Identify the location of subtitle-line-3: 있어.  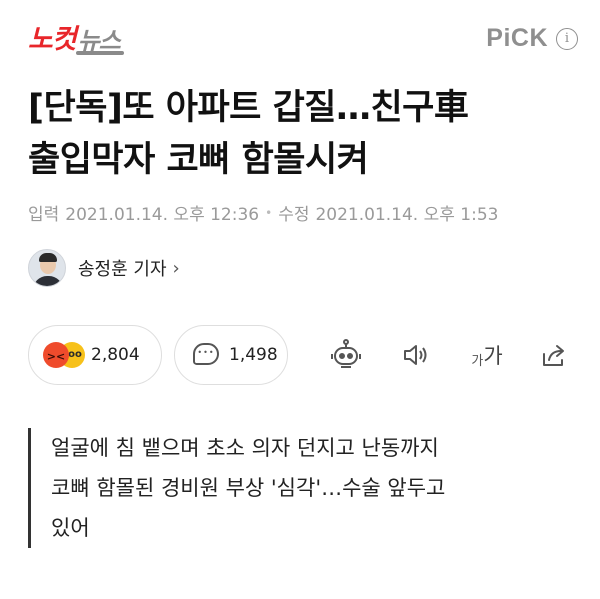
(70, 528).